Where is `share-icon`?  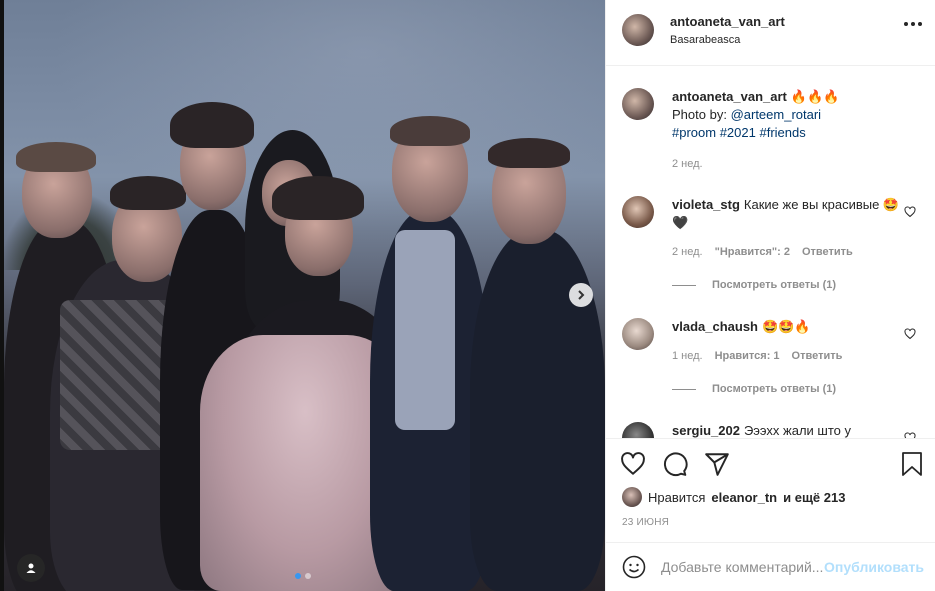
share-icon is located at coordinates (717, 464).